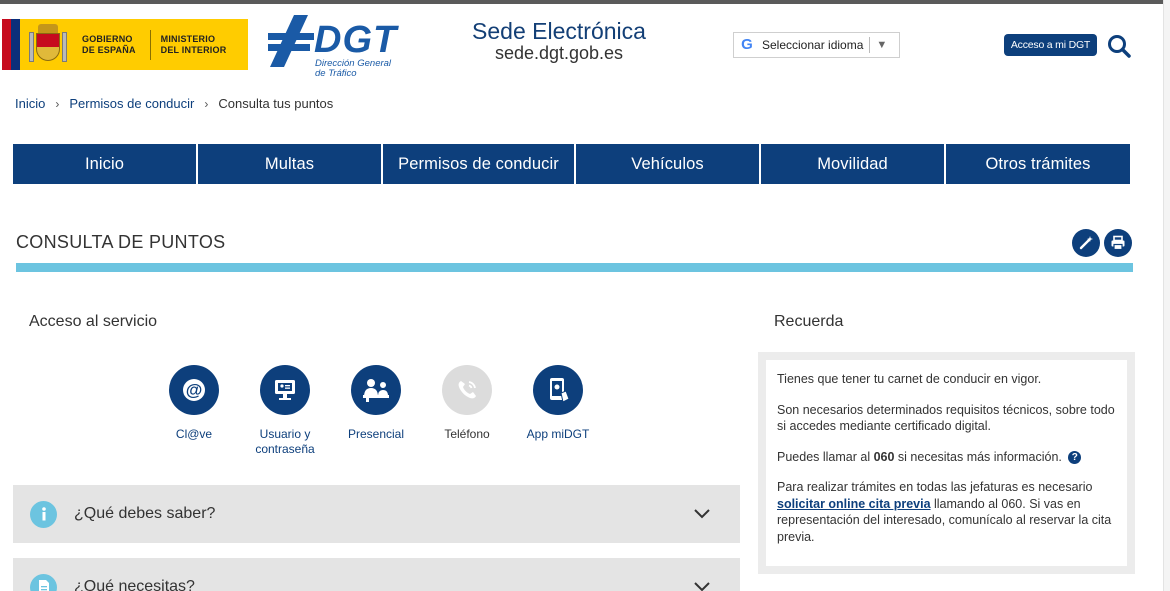  I want to click on top-border, so click(581, 2).